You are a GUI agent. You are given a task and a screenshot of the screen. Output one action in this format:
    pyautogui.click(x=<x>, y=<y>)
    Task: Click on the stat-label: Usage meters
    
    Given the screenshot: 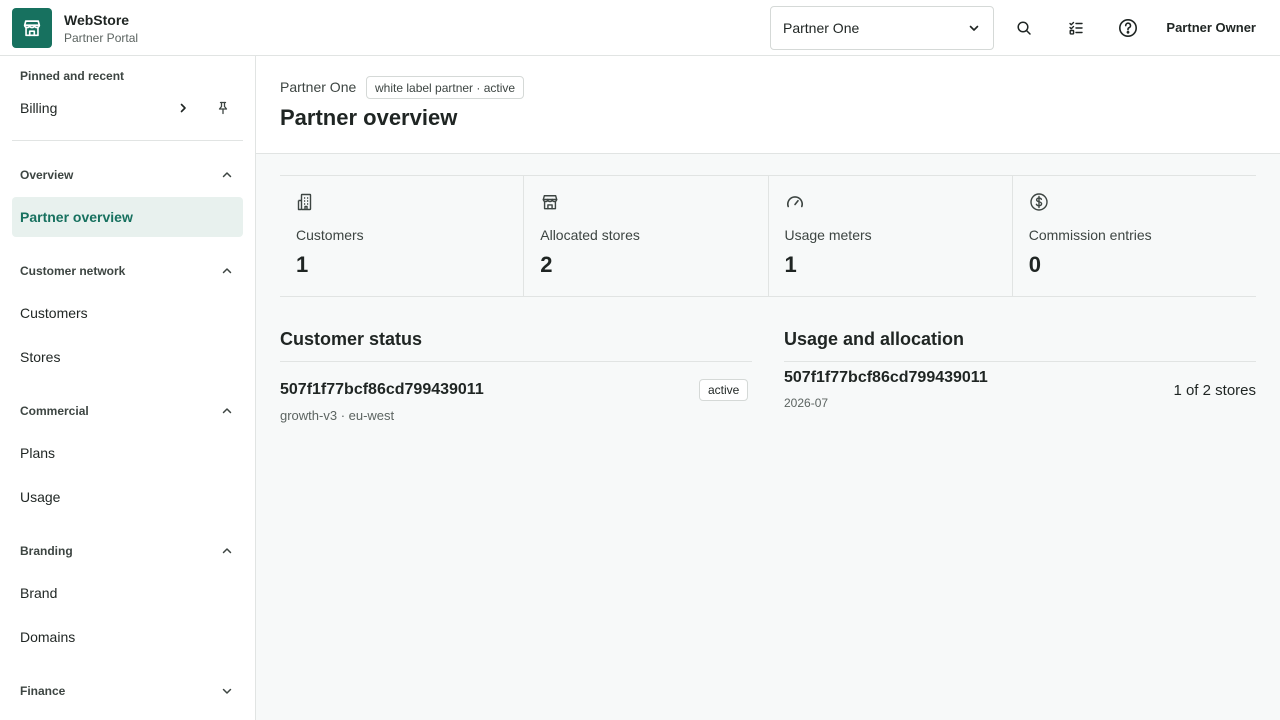 What is the action you would take?
    pyautogui.click(x=828, y=235)
    